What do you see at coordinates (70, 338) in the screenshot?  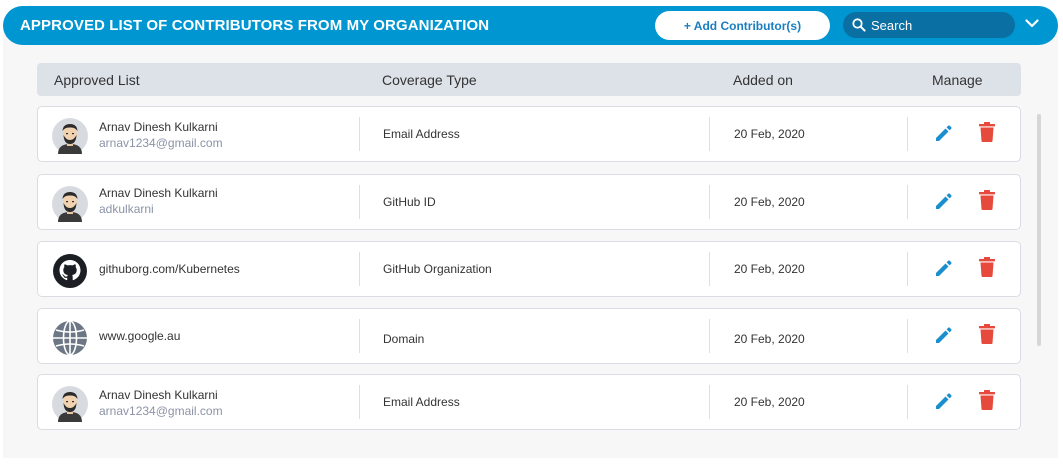 I see `globe-icon` at bounding box center [70, 338].